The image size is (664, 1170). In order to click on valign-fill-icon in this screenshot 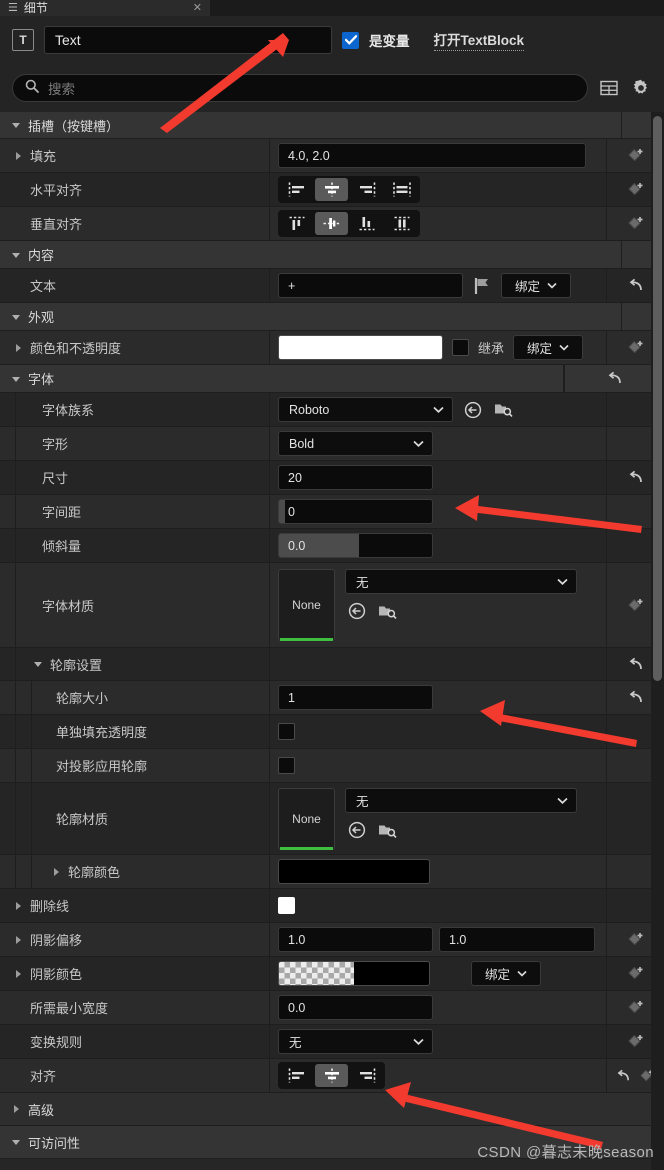, I will do `click(401, 223)`.